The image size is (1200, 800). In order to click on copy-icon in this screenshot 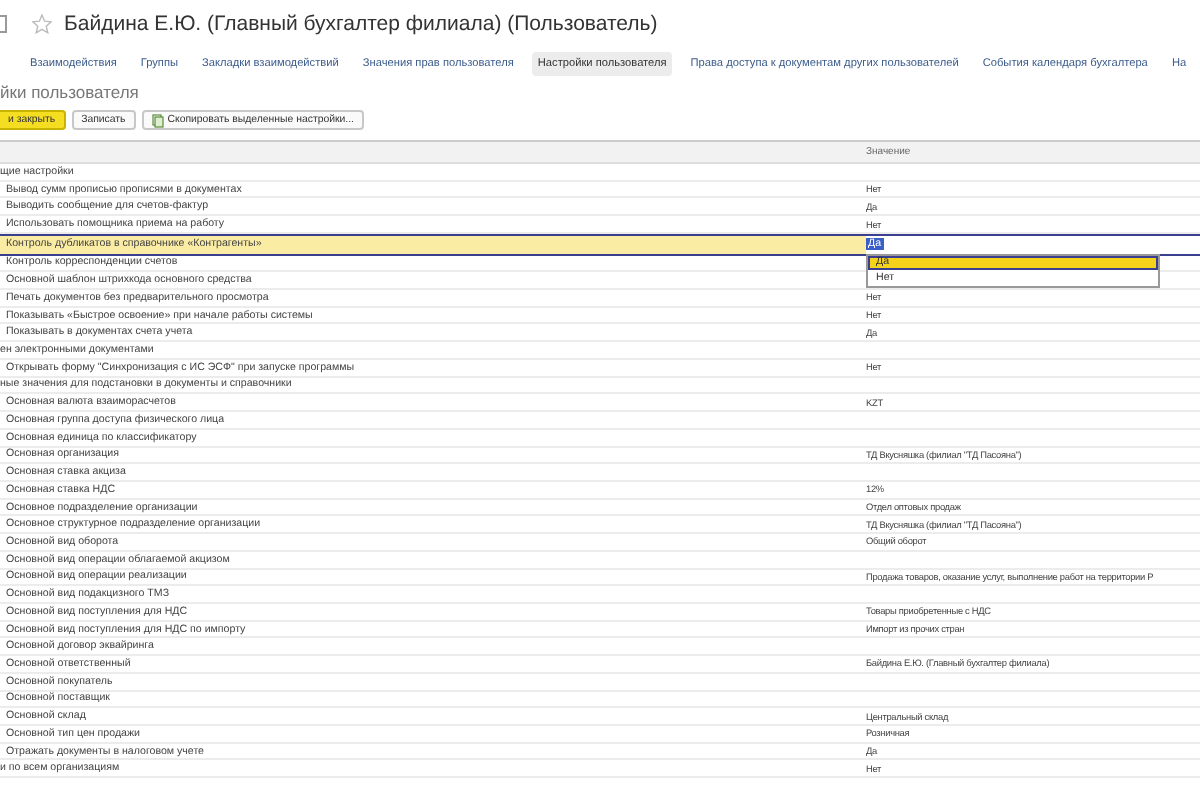, I will do `click(157, 120)`.